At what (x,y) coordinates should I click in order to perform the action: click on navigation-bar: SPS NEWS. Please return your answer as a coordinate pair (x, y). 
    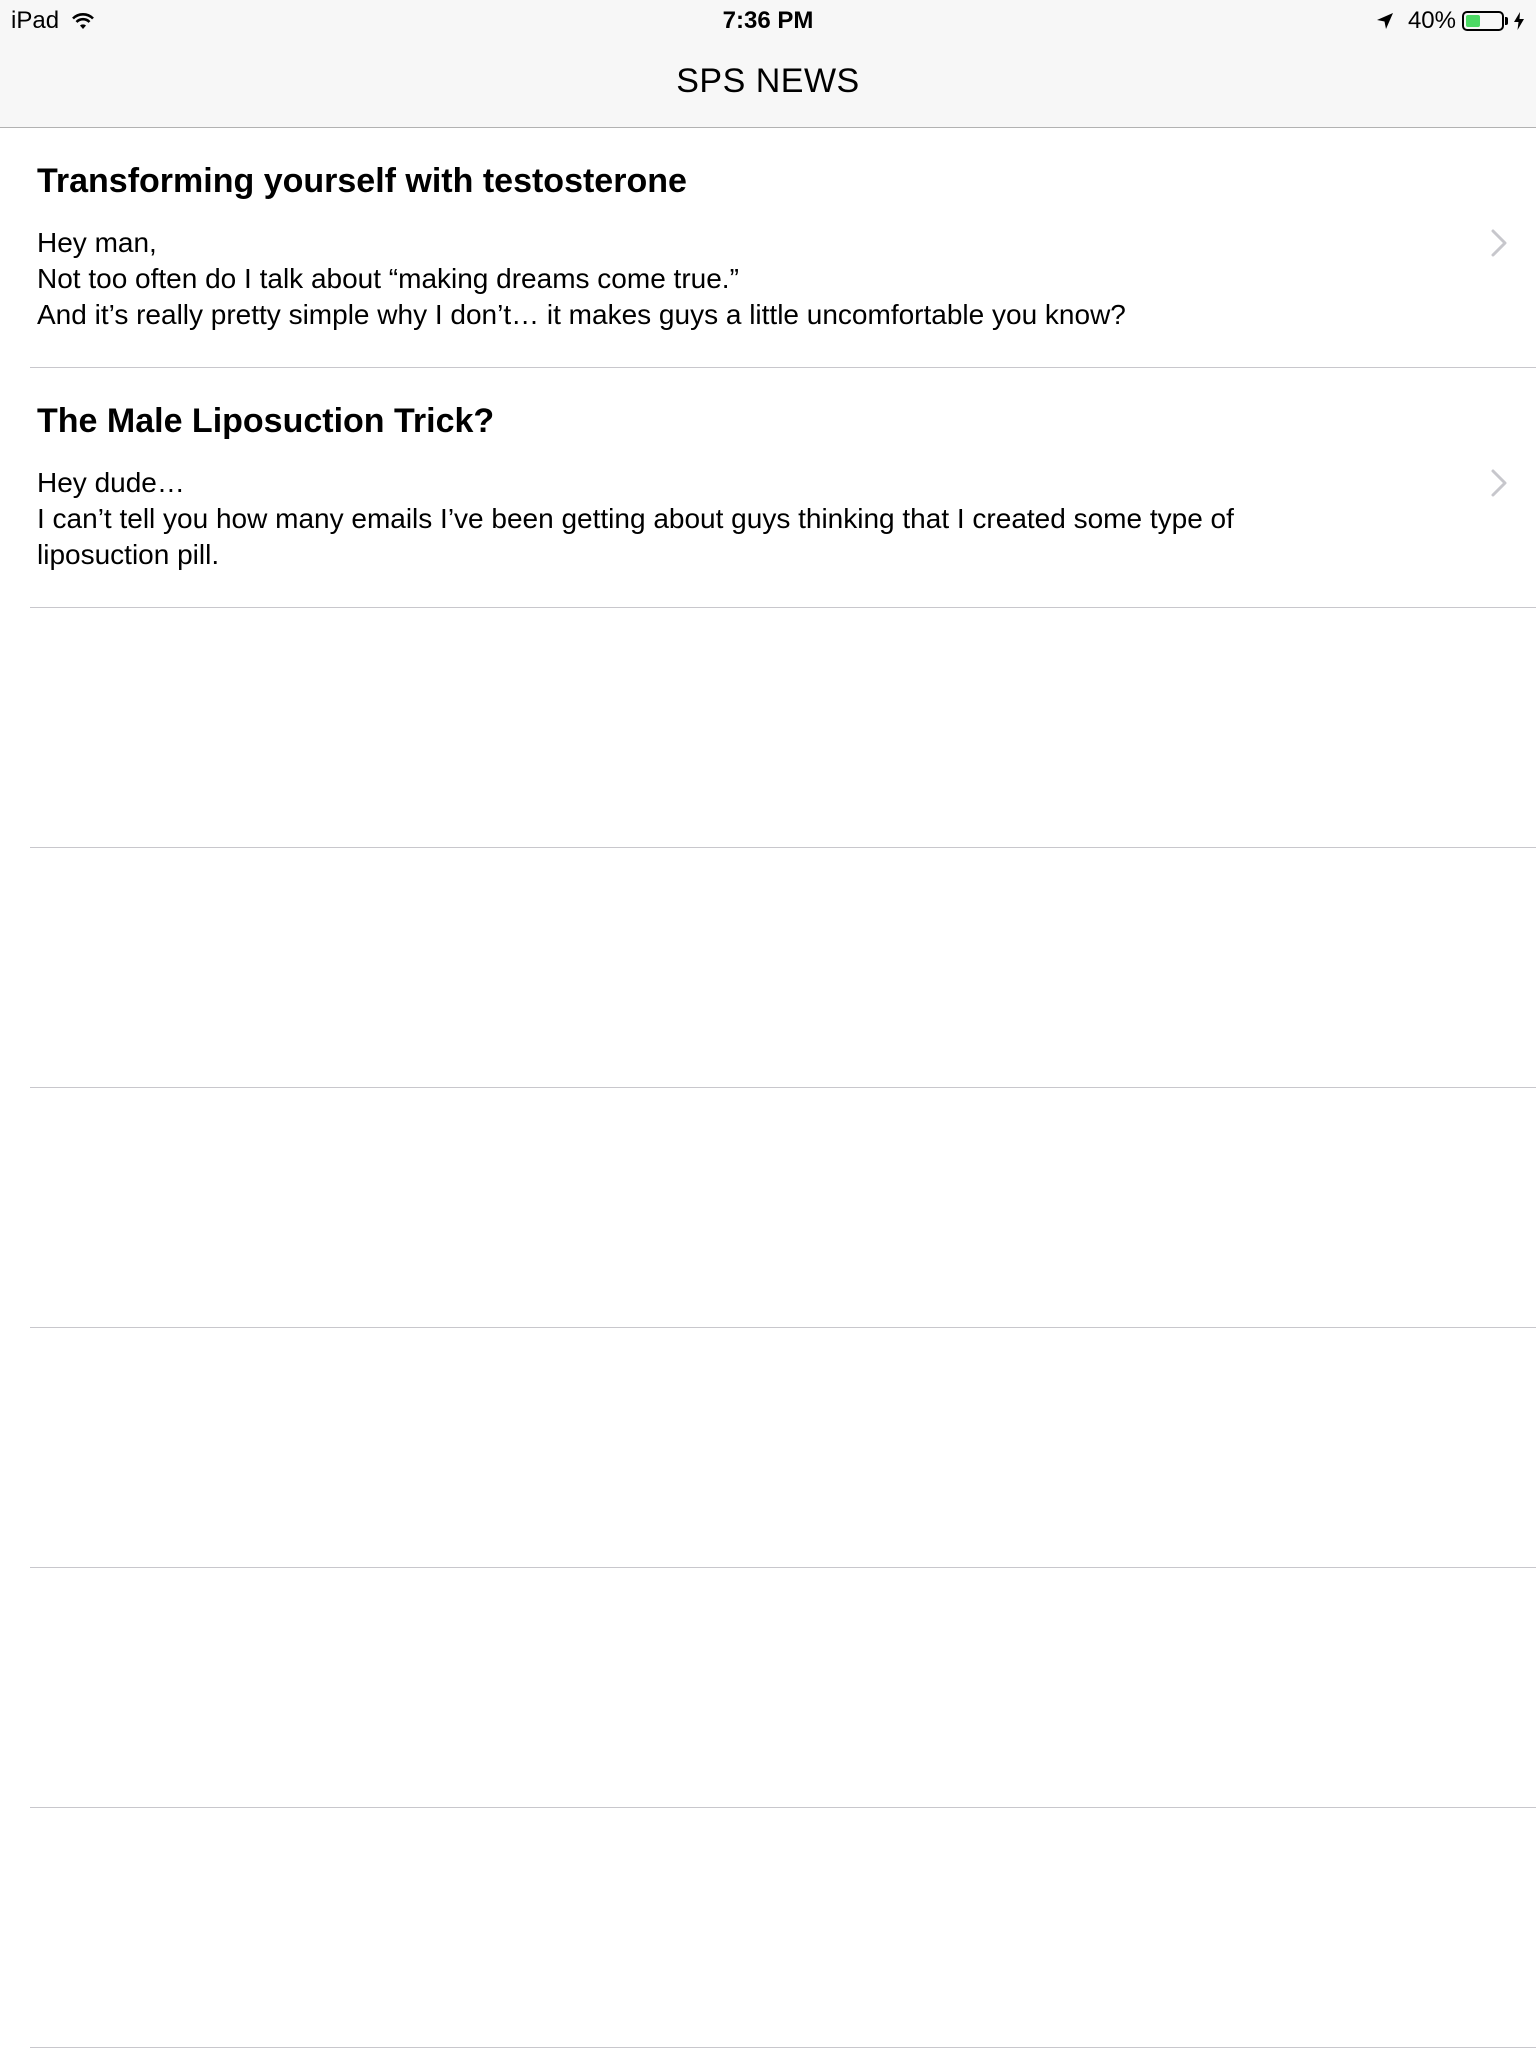
    Looking at the image, I should click on (768, 84).